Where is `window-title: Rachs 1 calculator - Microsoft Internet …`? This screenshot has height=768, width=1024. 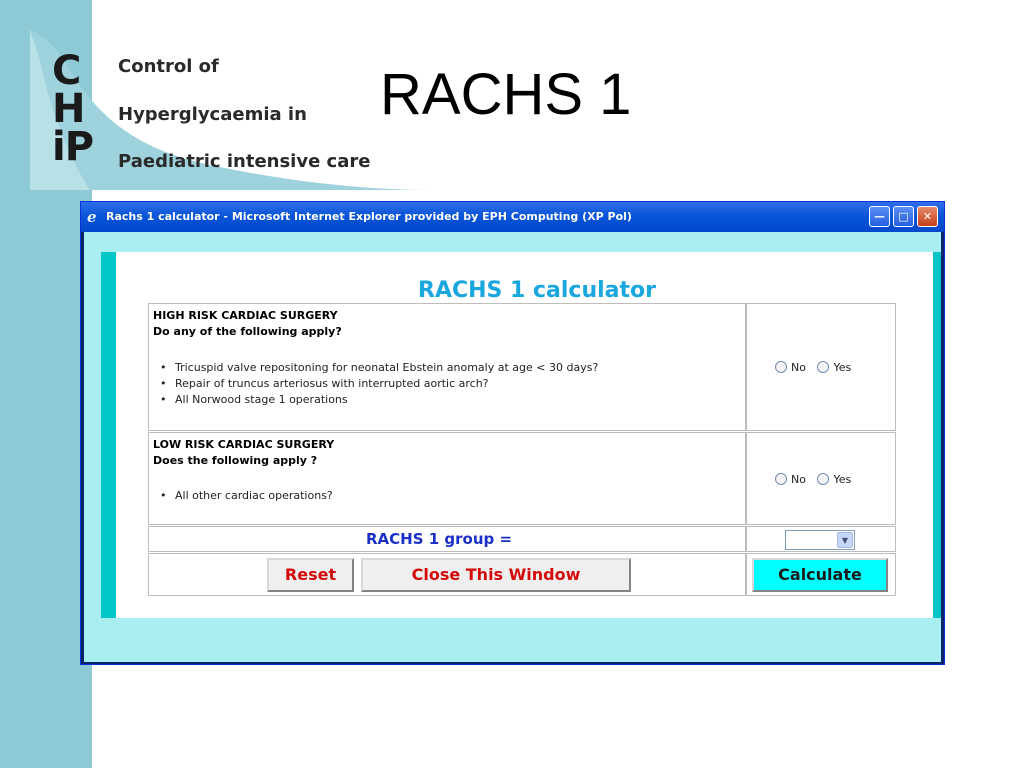
window-title: Rachs 1 calculator - Microsoft Internet … is located at coordinates (369, 216).